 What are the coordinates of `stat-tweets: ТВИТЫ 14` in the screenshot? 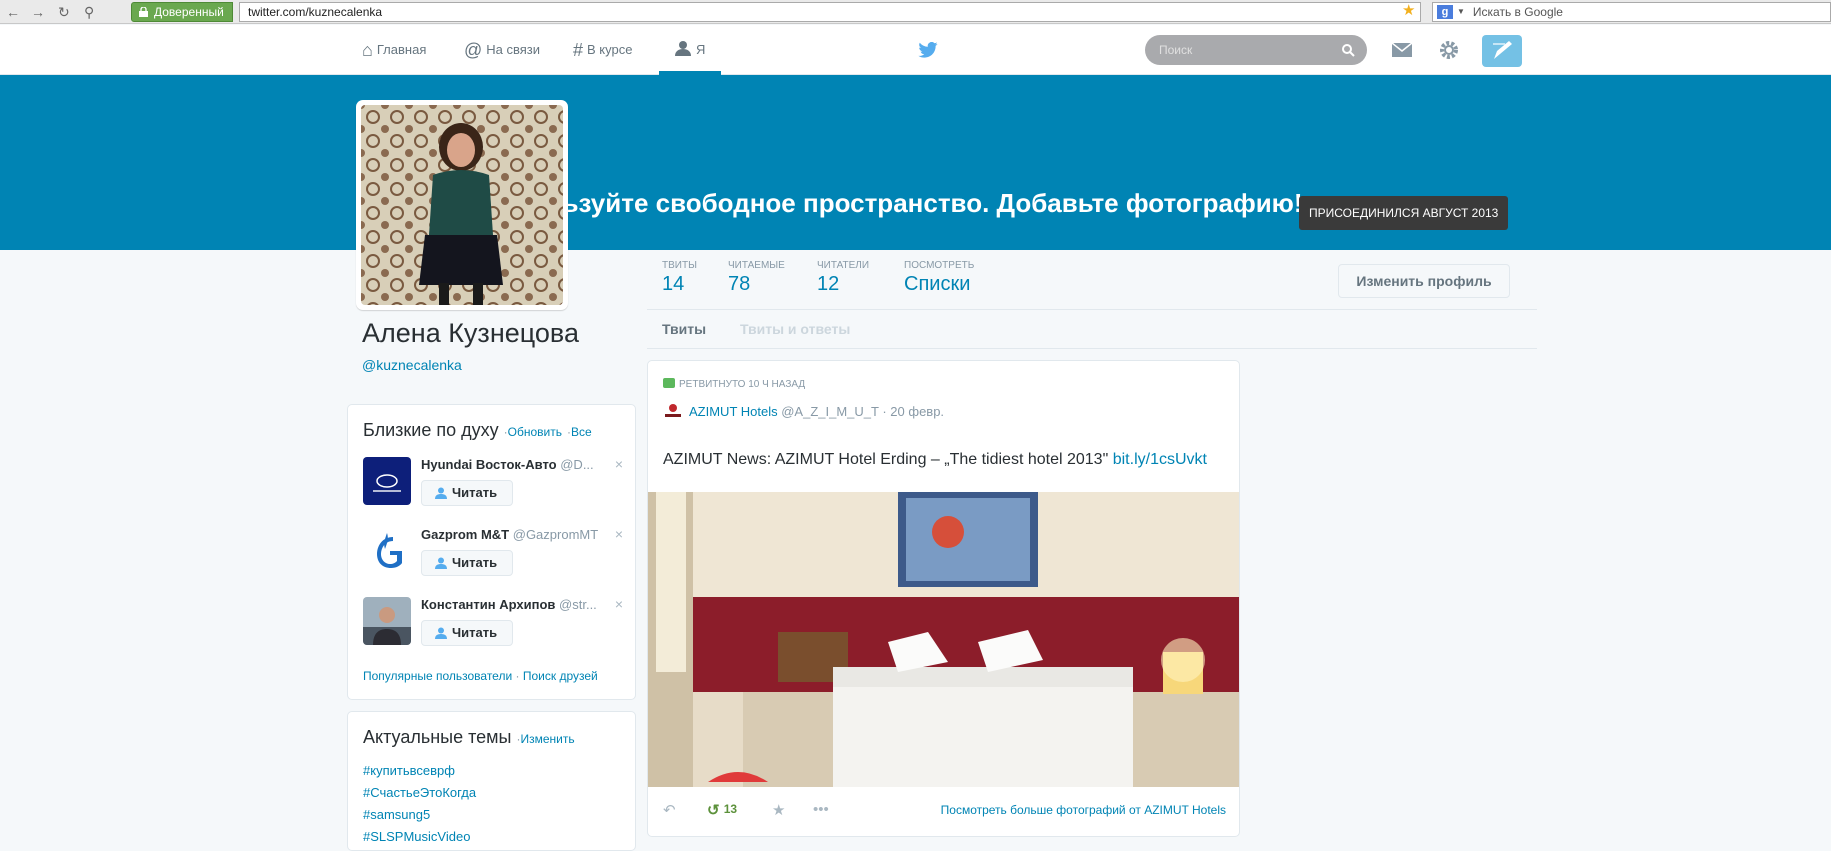 It's located at (679, 278).